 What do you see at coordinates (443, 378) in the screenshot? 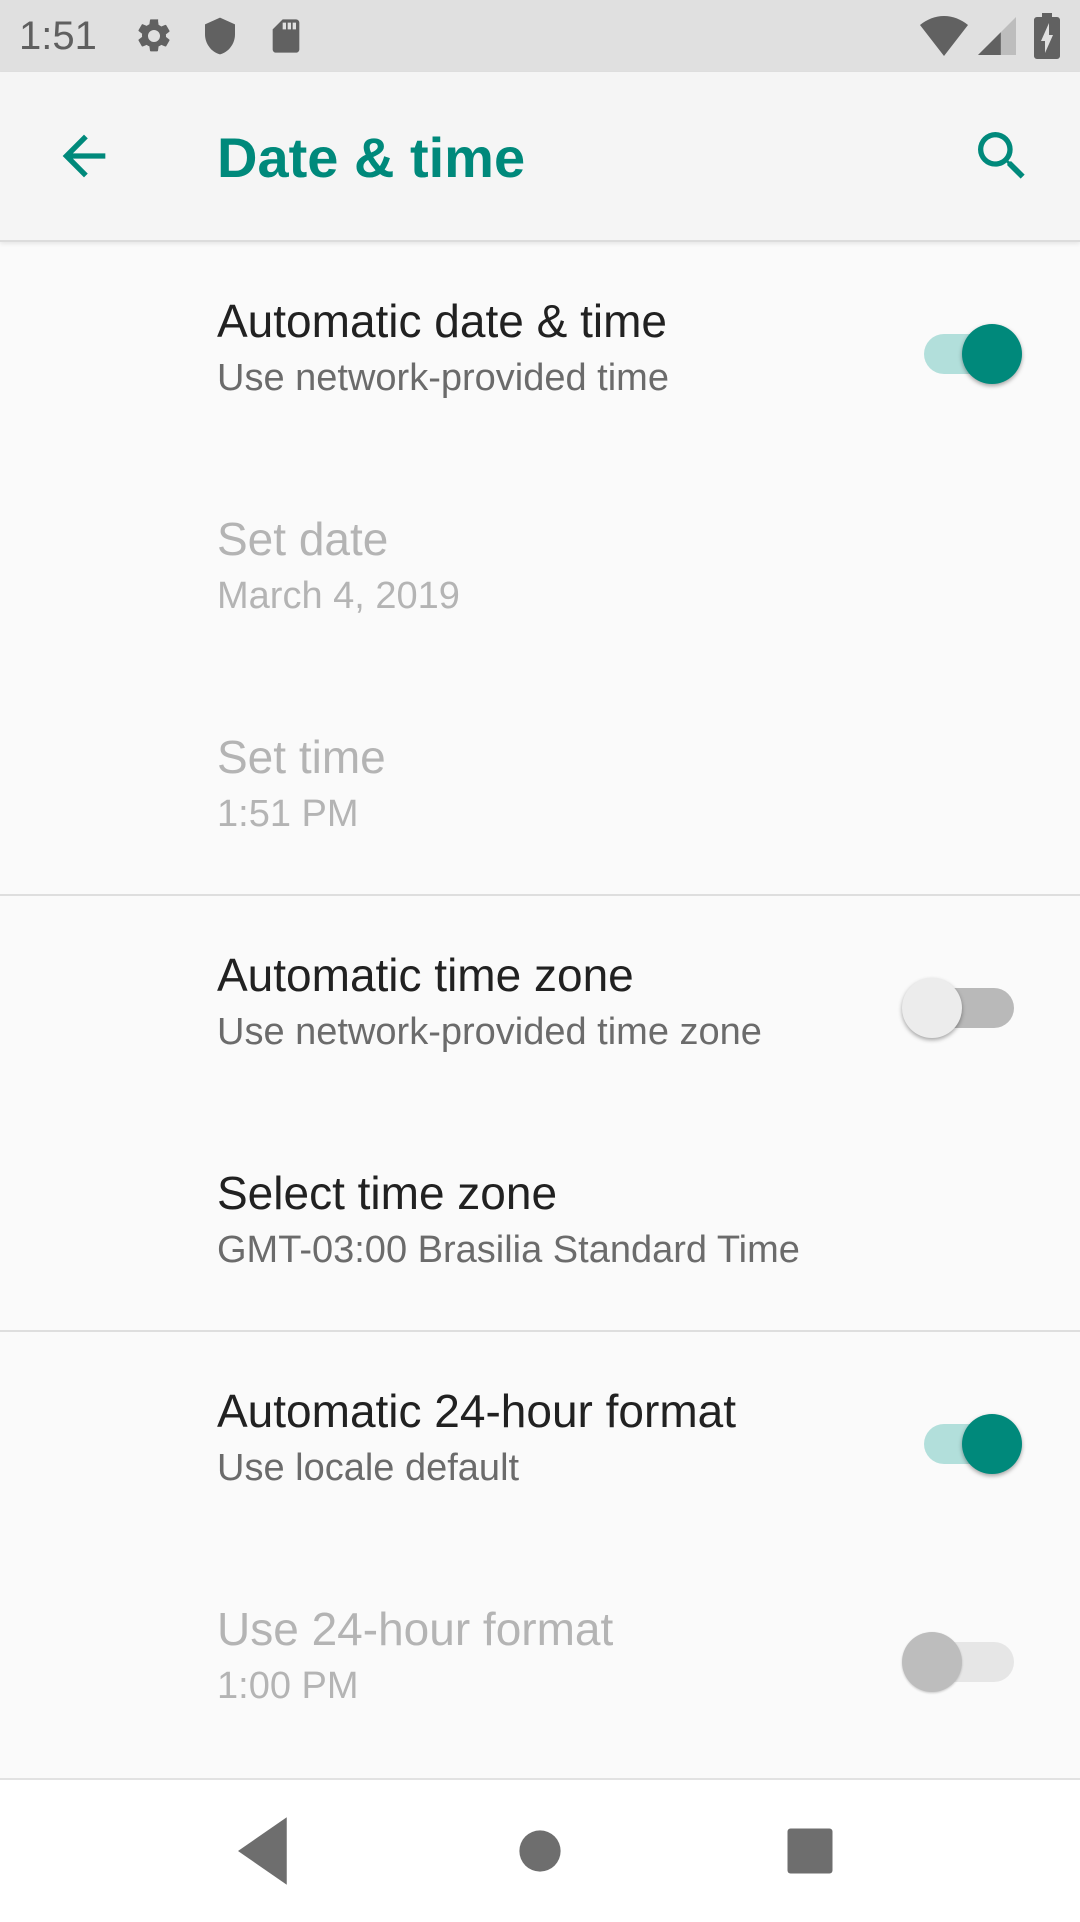
I see `pref-summary: Use network-provided time` at bounding box center [443, 378].